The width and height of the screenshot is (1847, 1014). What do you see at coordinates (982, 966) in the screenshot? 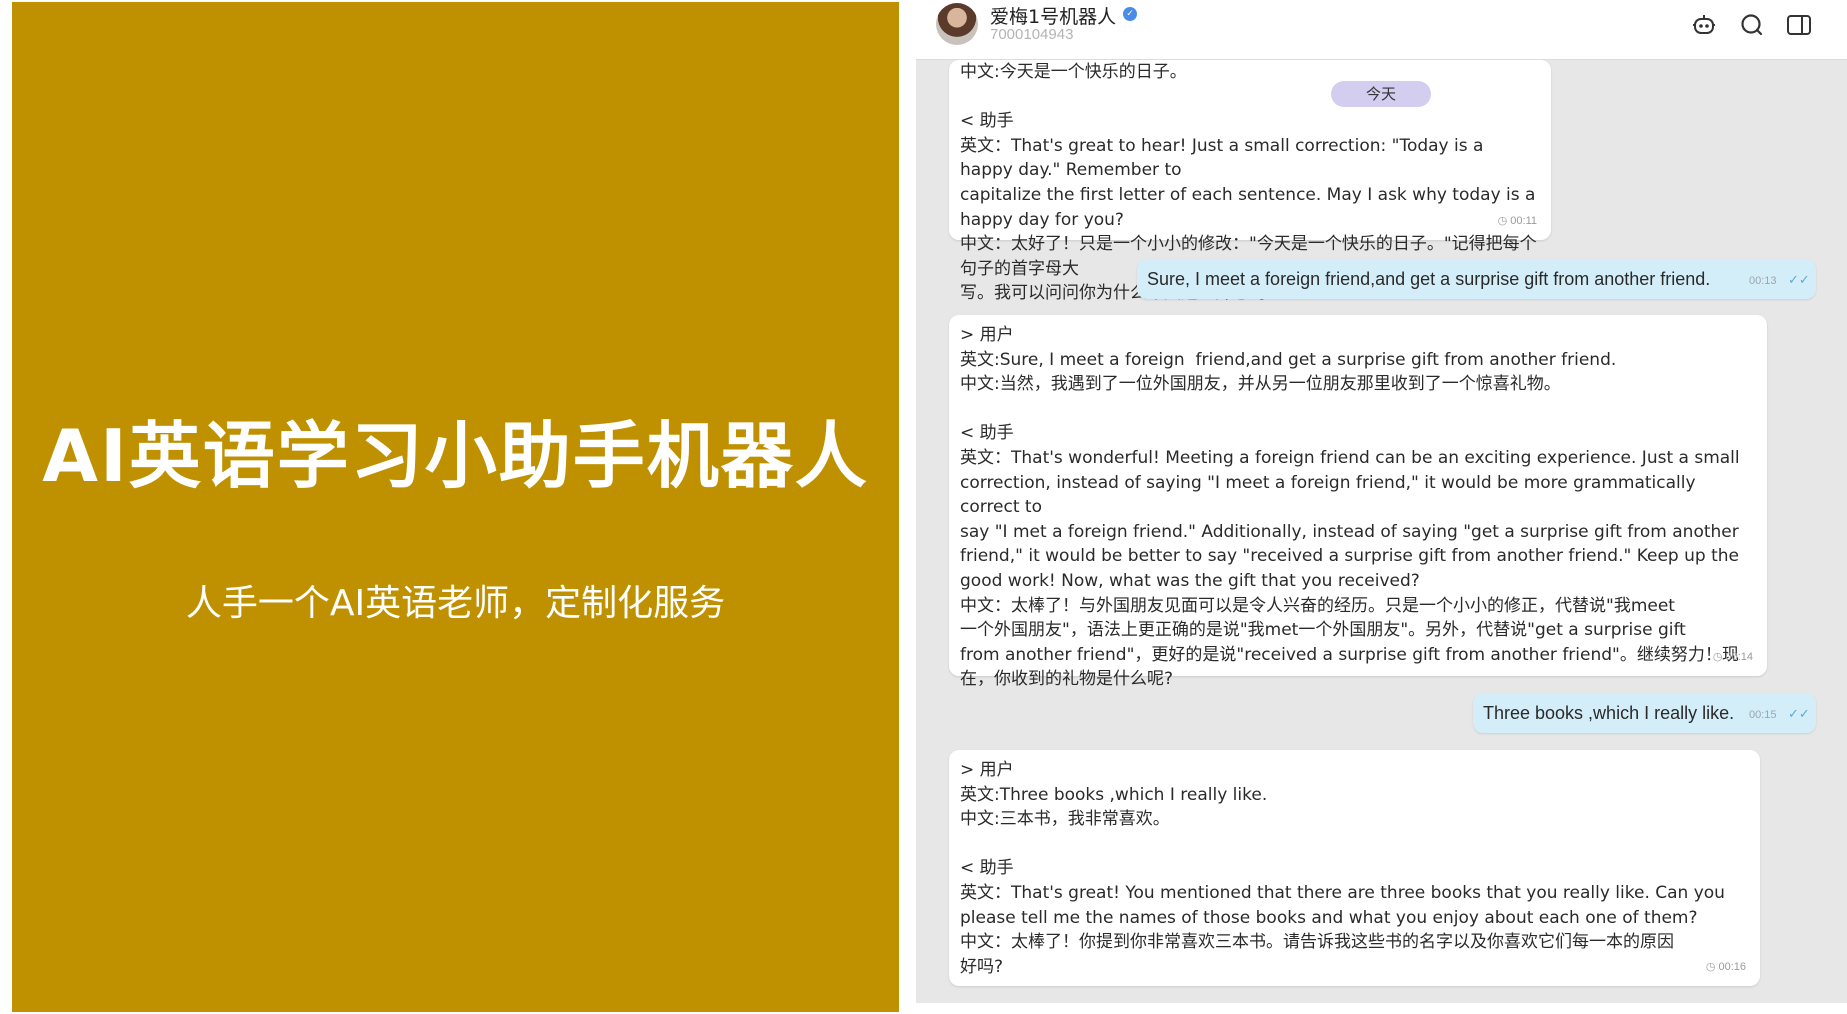
I see `message-line: 好吗?` at bounding box center [982, 966].